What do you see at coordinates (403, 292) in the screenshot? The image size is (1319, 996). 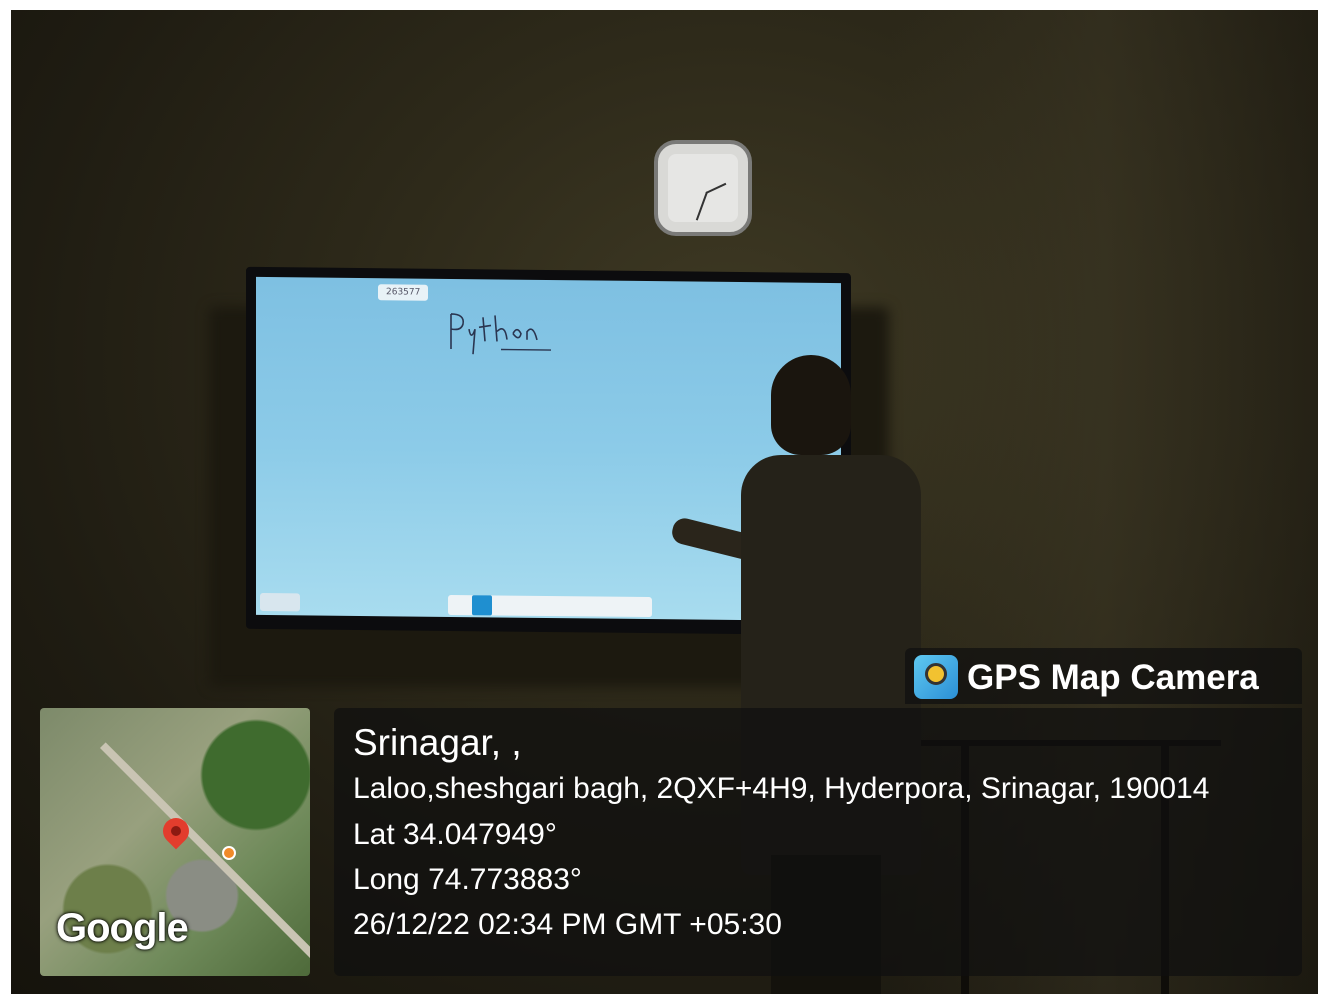 I see `whiteboard-id-tag: 263577` at bounding box center [403, 292].